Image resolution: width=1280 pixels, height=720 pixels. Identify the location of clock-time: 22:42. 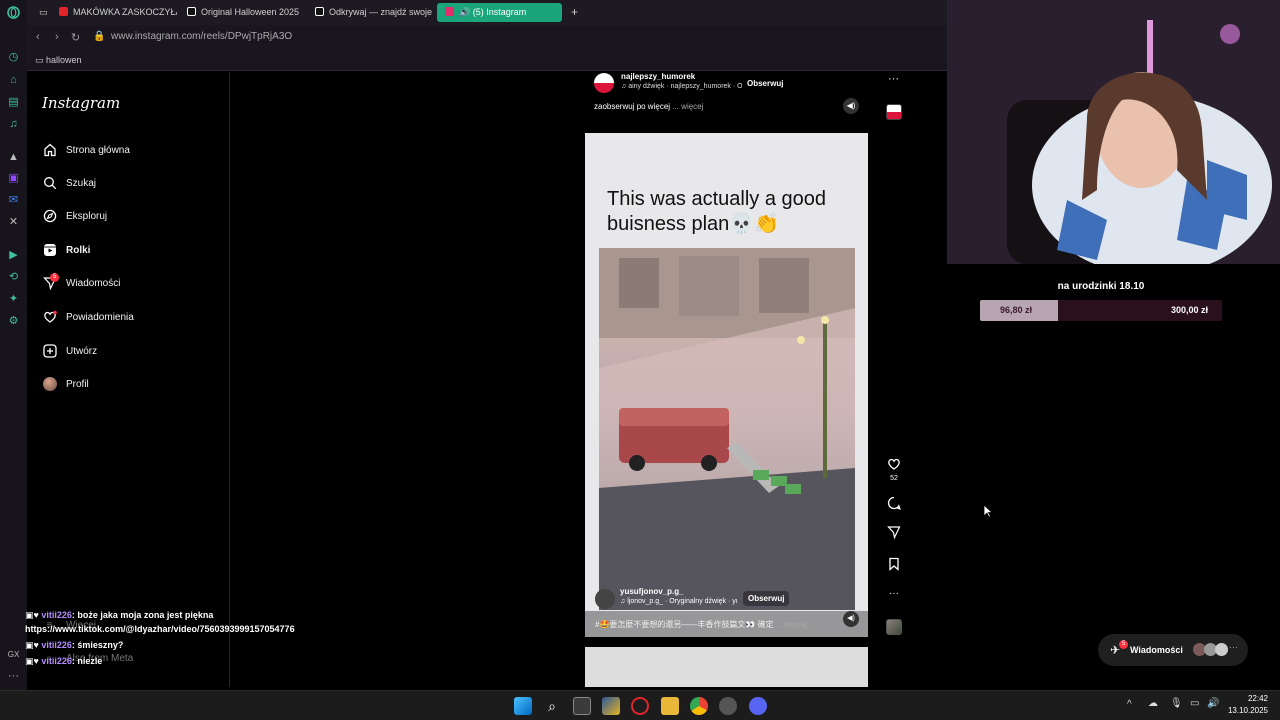
(1258, 698).